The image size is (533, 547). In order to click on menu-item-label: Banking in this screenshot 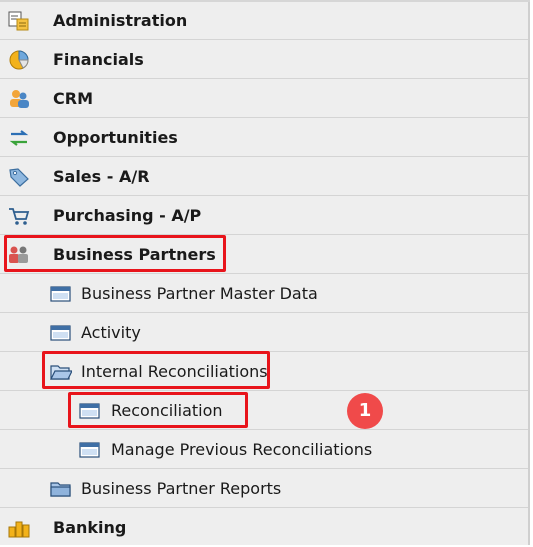, I will do `click(90, 527)`.